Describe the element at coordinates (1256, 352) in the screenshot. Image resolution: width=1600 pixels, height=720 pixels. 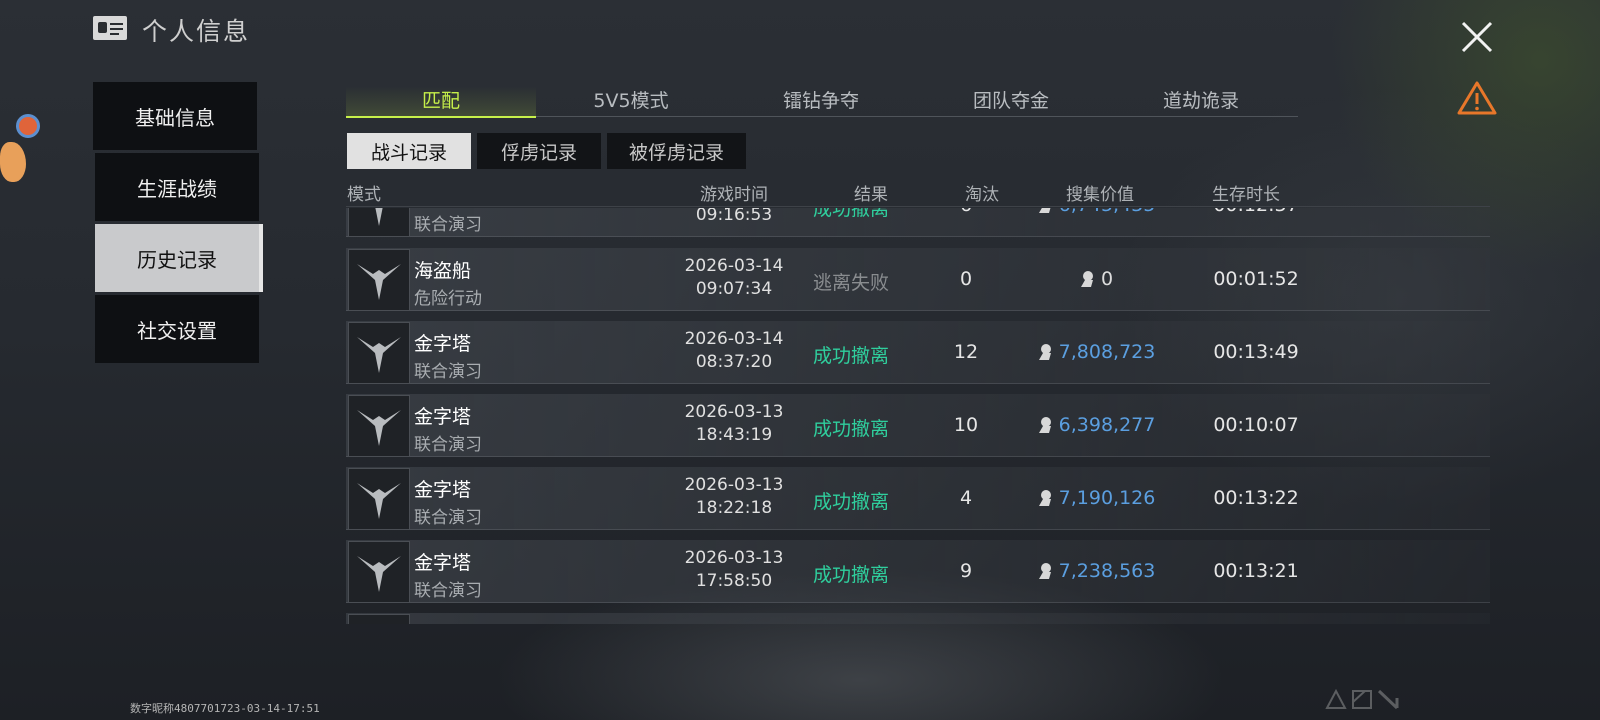
I see `survival-duration: 00:13:49` at that location.